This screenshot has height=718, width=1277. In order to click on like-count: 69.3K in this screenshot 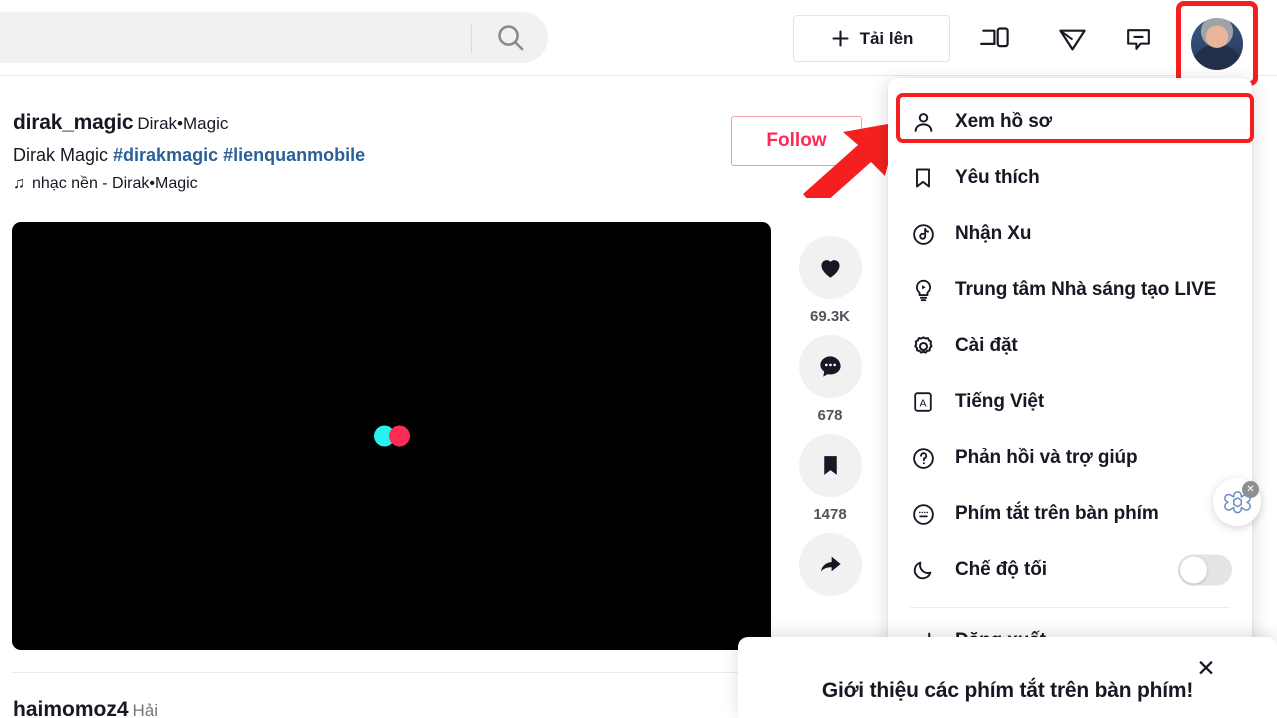, I will do `click(830, 316)`.